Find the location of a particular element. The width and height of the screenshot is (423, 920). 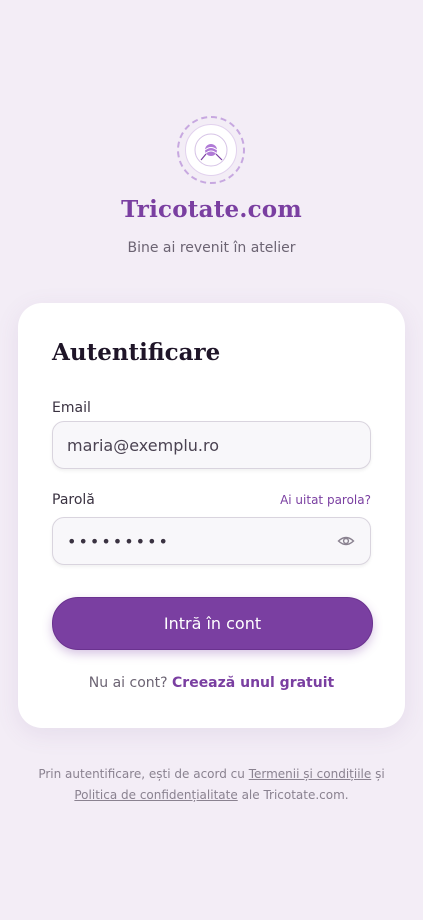

eye-icon is located at coordinates (346, 541).